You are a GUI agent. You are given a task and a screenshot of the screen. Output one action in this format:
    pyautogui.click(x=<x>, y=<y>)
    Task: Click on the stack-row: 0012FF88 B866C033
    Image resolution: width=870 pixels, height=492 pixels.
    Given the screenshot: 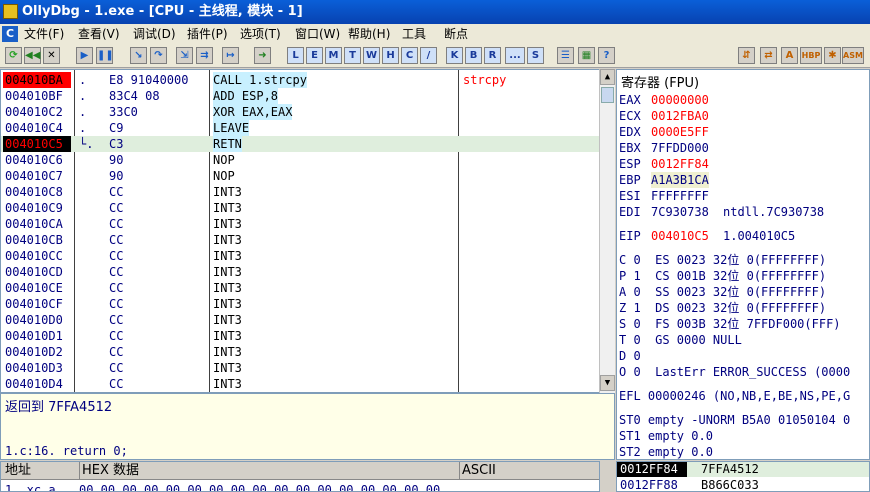 What is the action you would take?
    pyautogui.click(x=743, y=484)
    